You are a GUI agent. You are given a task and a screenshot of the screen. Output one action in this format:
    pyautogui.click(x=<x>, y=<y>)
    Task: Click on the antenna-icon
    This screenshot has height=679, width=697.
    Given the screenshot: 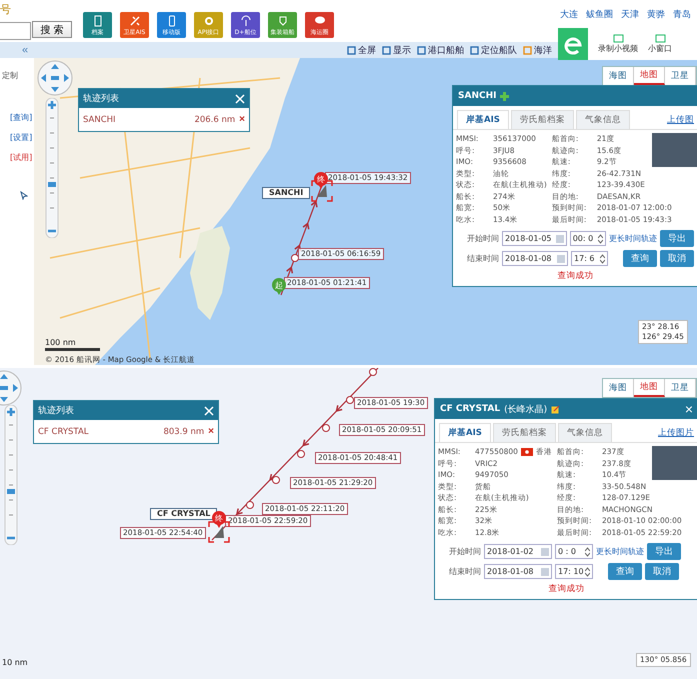 What is the action you would take?
    pyautogui.click(x=246, y=21)
    